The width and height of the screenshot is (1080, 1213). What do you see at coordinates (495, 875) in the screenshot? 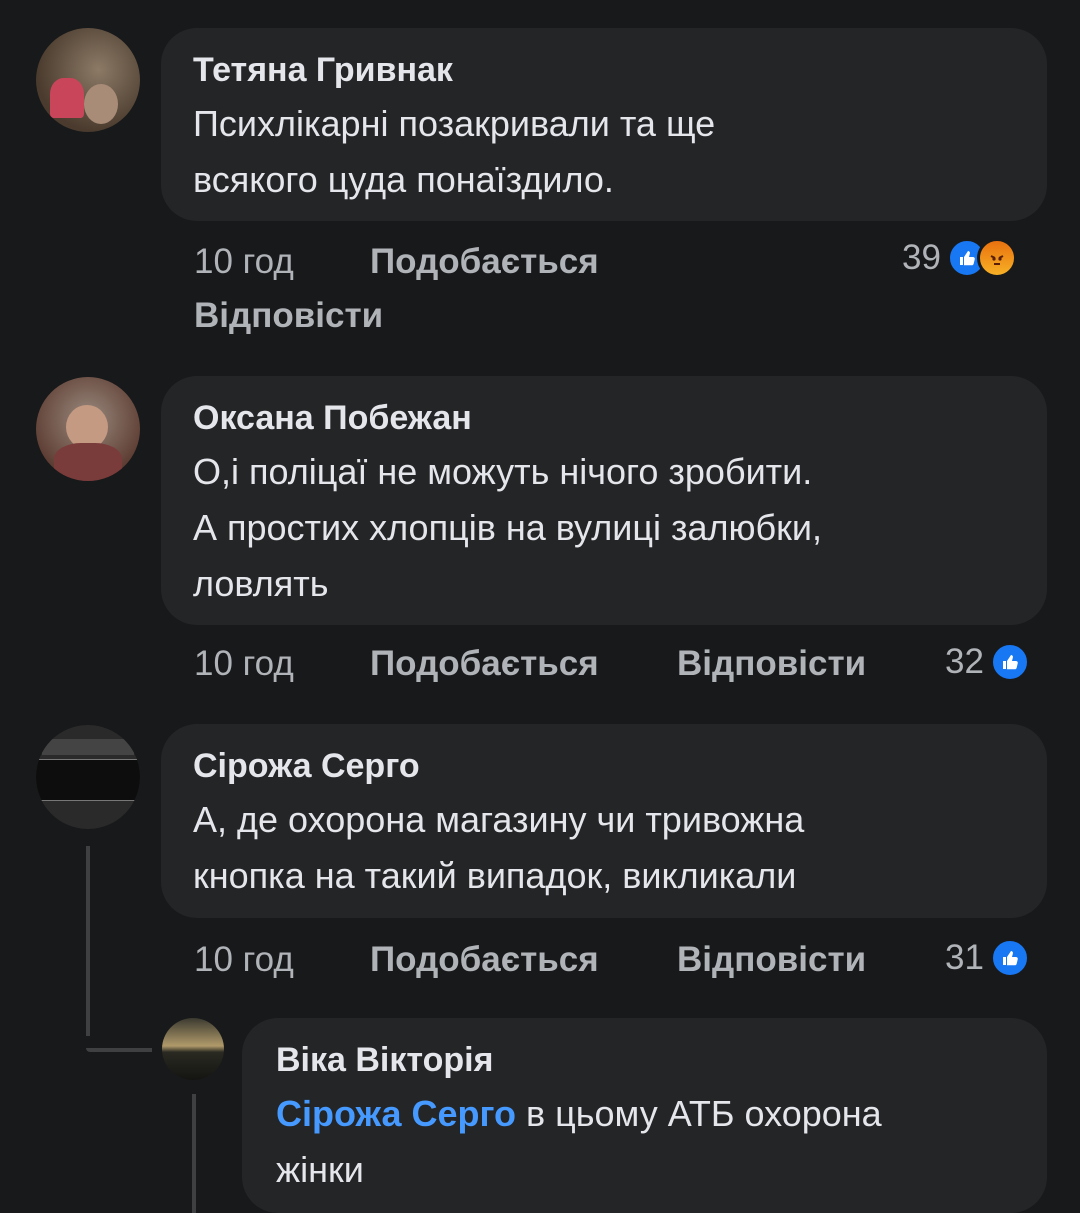
I see `comment-text-line: кнопка на такий випадок, викликали` at bounding box center [495, 875].